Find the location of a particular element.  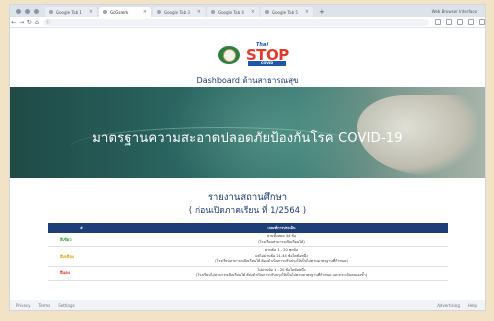

extensions-icon is located at coordinates (460, 22).